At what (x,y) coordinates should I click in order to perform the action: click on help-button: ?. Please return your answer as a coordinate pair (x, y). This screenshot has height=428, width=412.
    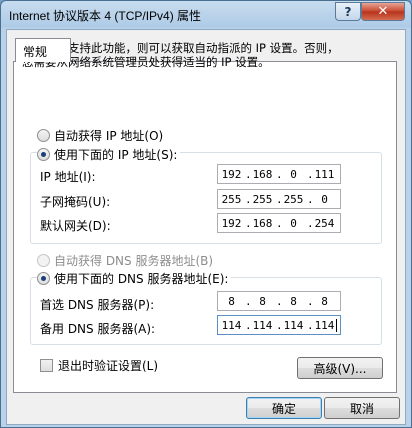
    Looking at the image, I should click on (348, 11).